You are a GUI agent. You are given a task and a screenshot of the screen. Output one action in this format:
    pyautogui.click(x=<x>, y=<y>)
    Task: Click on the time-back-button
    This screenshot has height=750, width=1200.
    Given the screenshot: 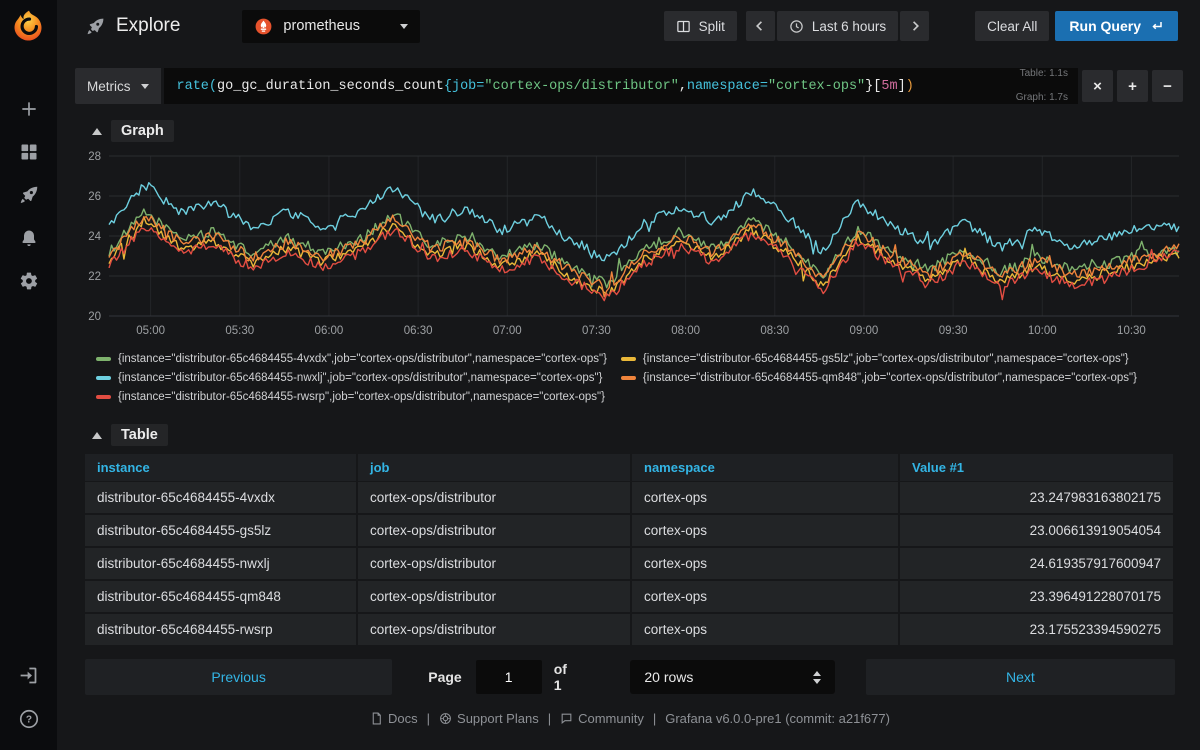 What is the action you would take?
    pyautogui.click(x=760, y=26)
    